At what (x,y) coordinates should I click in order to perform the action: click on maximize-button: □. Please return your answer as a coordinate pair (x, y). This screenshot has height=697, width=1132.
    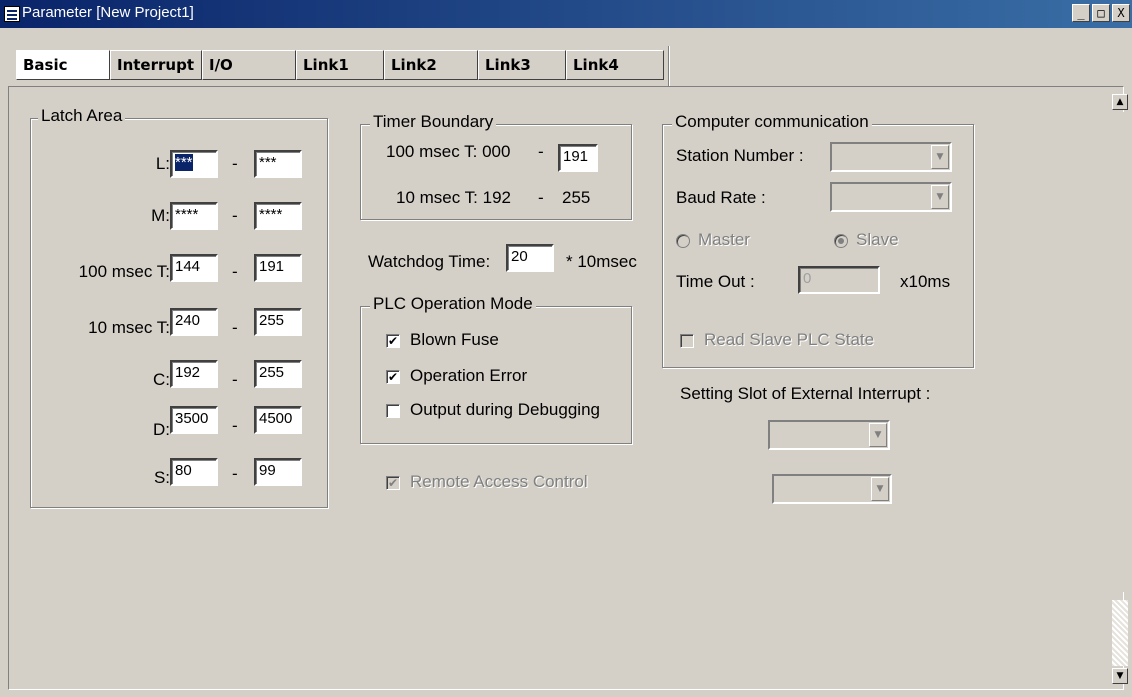
    Looking at the image, I should click on (1101, 13).